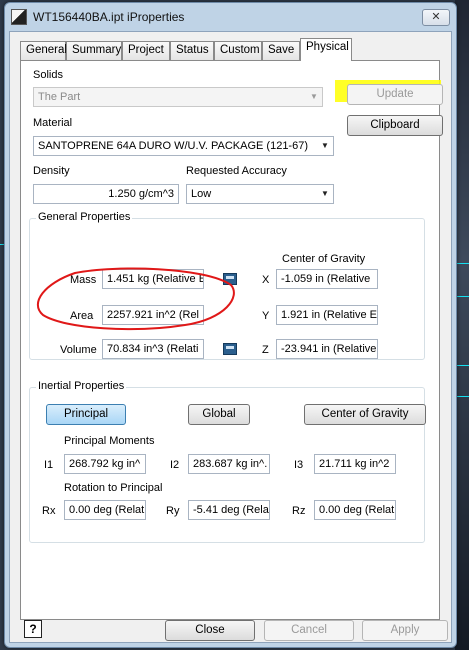 The image size is (469, 650). Describe the element at coordinates (324, 259) in the screenshot. I see `center-of-gravity-title: Center of Gravity` at that location.